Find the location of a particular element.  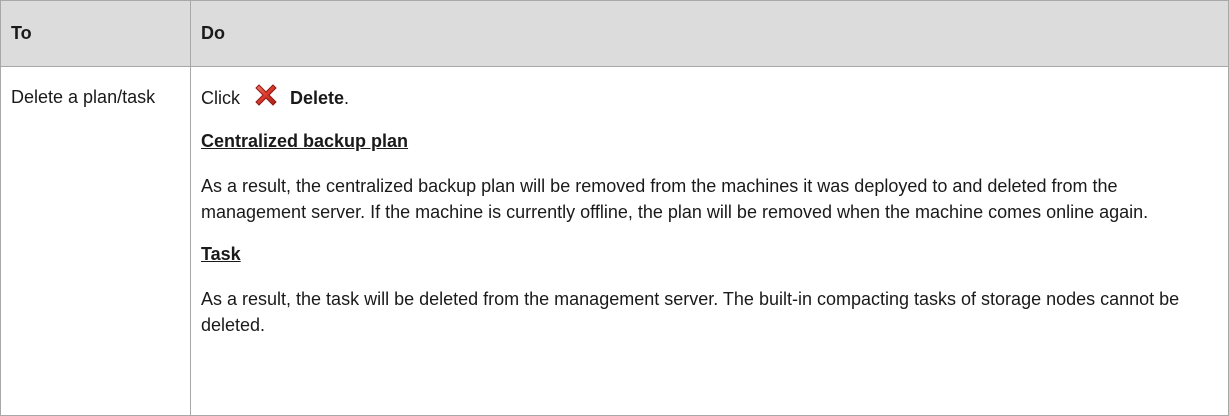

section-heading-centralized-plan: Centralized backup plan is located at coordinates (305, 141).